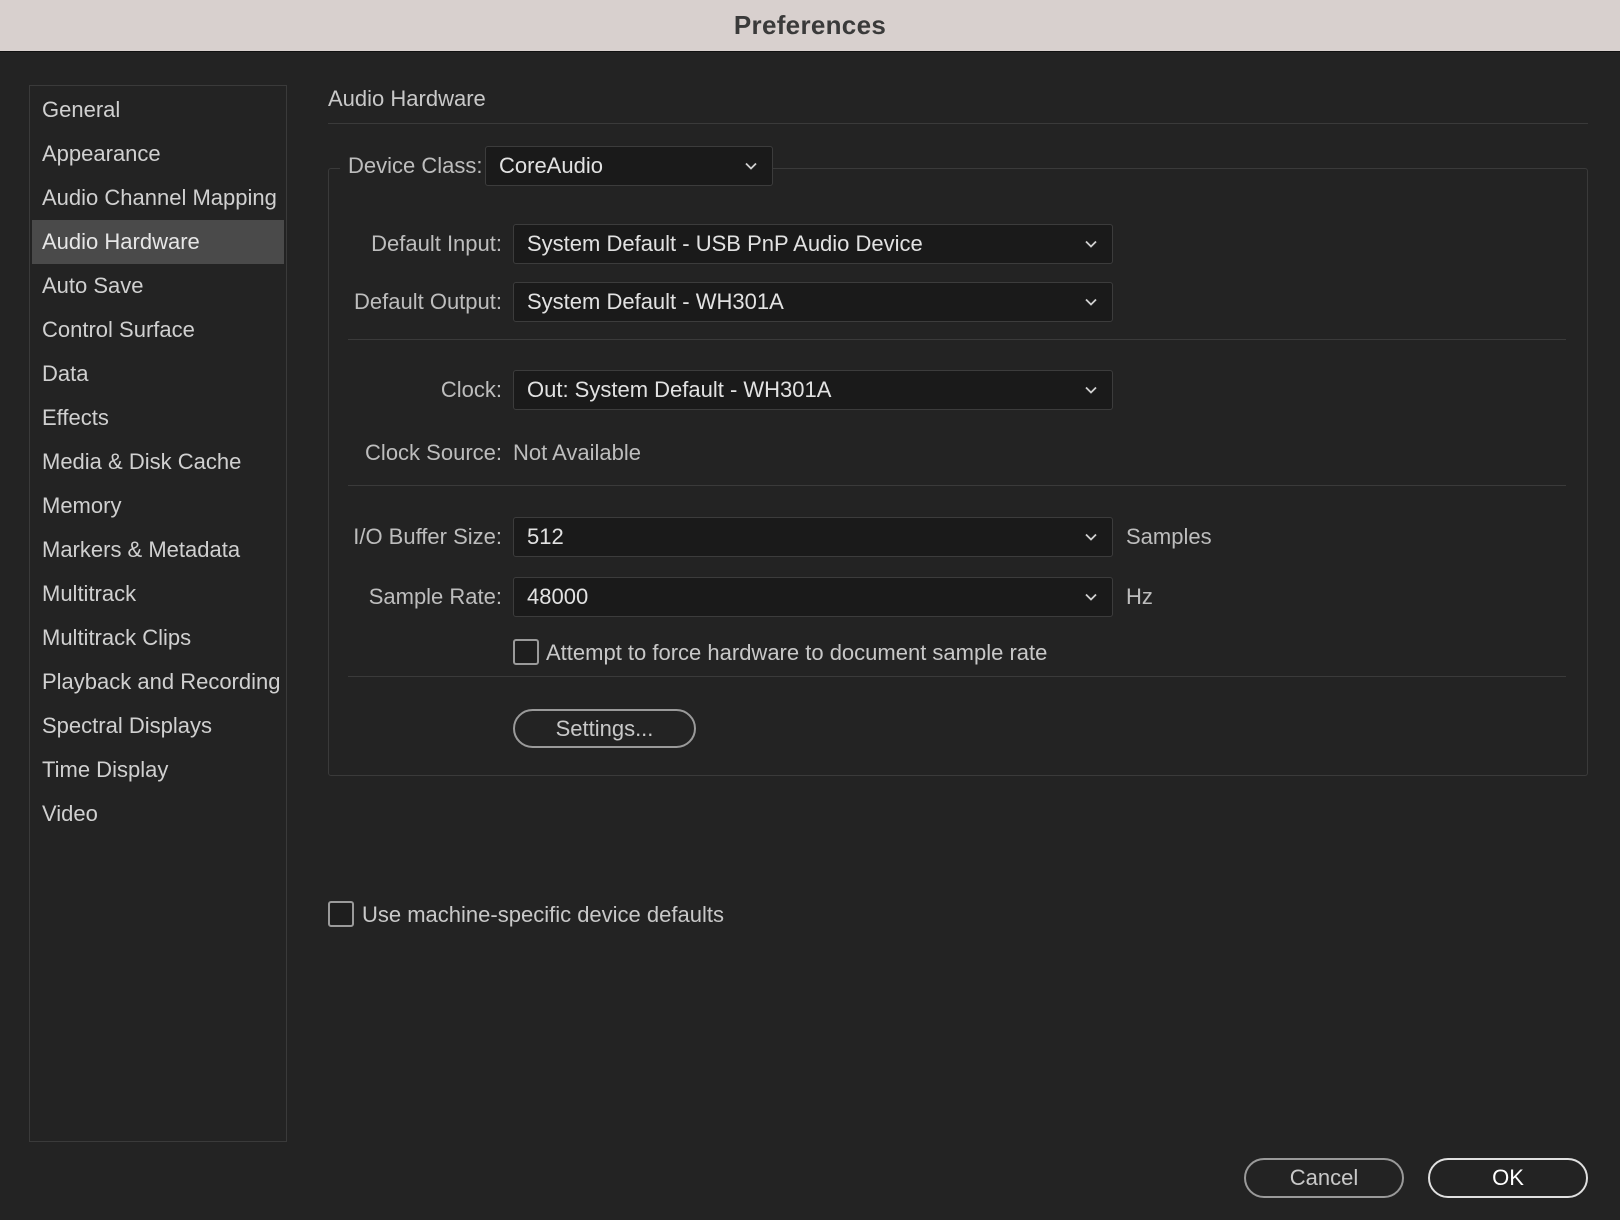 The height and width of the screenshot is (1220, 1620). I want to click on sample-rate-value: 48000, so click(558, 596).